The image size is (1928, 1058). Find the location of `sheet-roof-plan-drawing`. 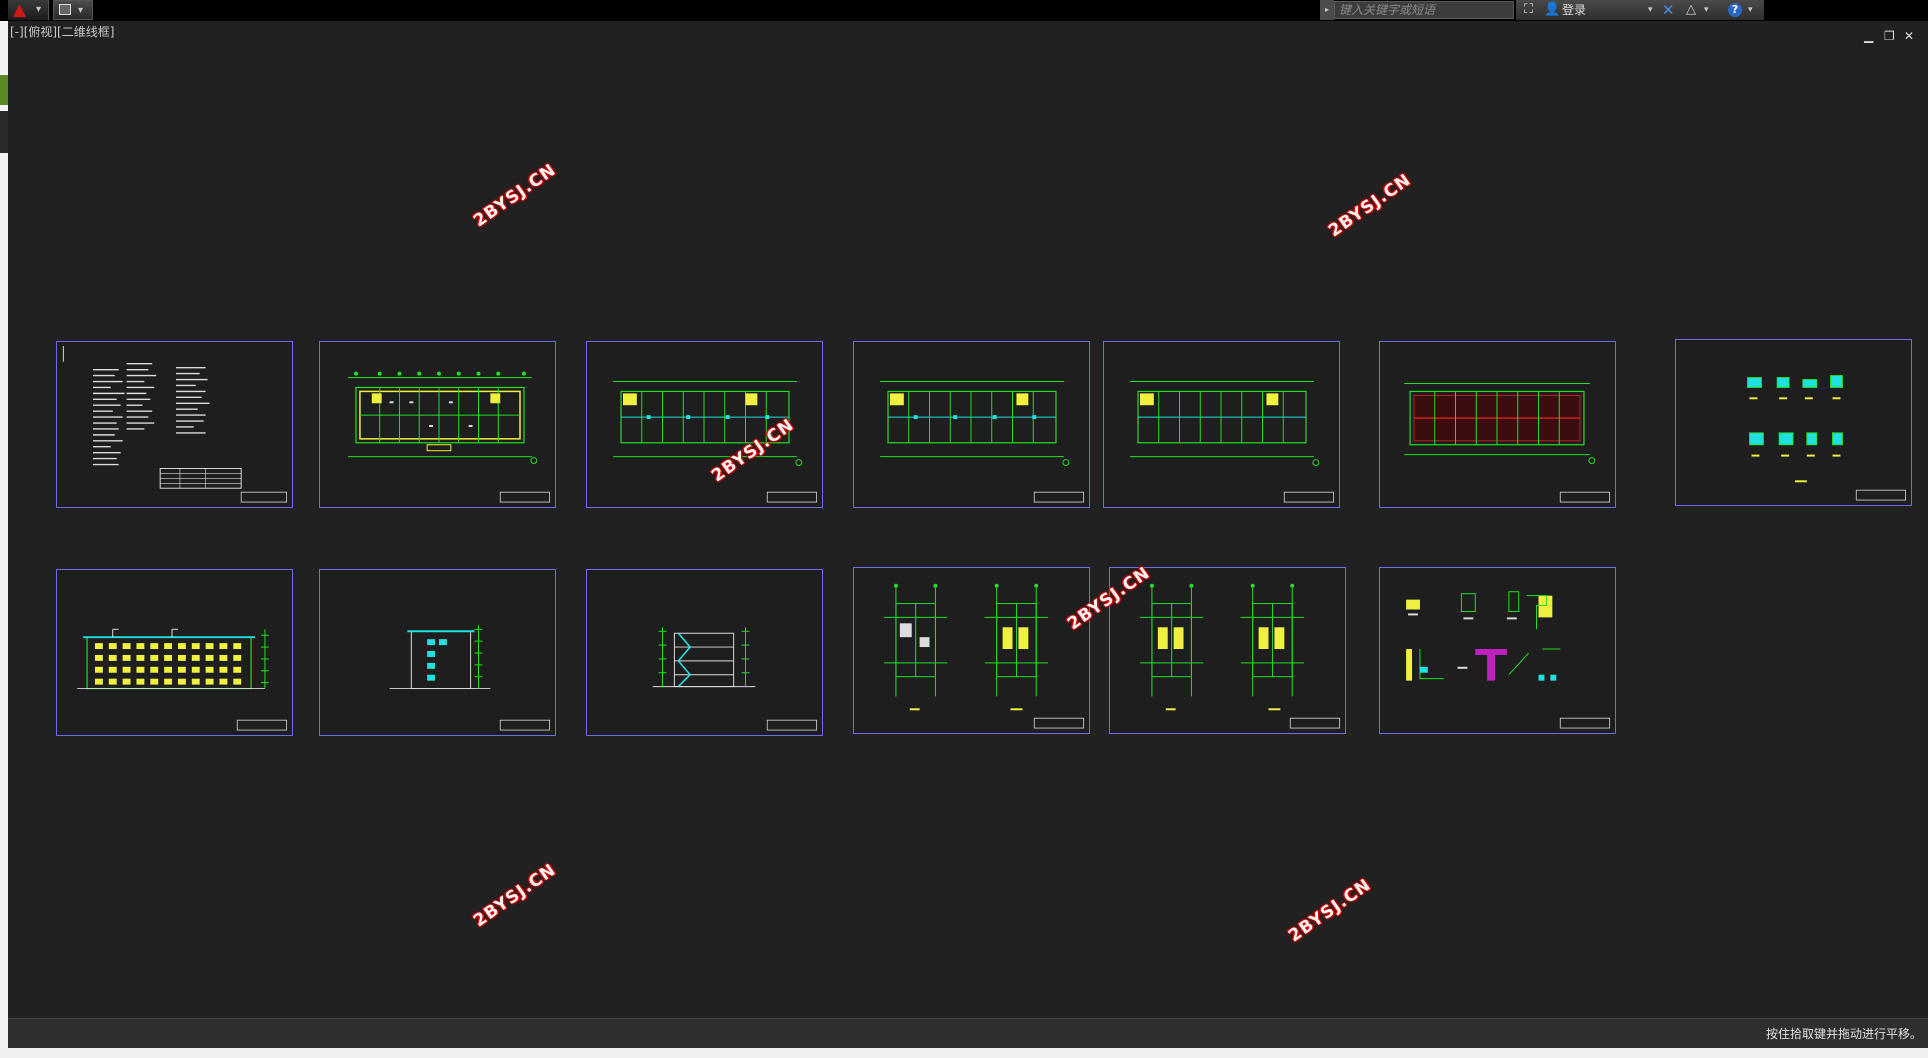

sheet-roof-plan-drawing is located at coordinates (1507, 443).